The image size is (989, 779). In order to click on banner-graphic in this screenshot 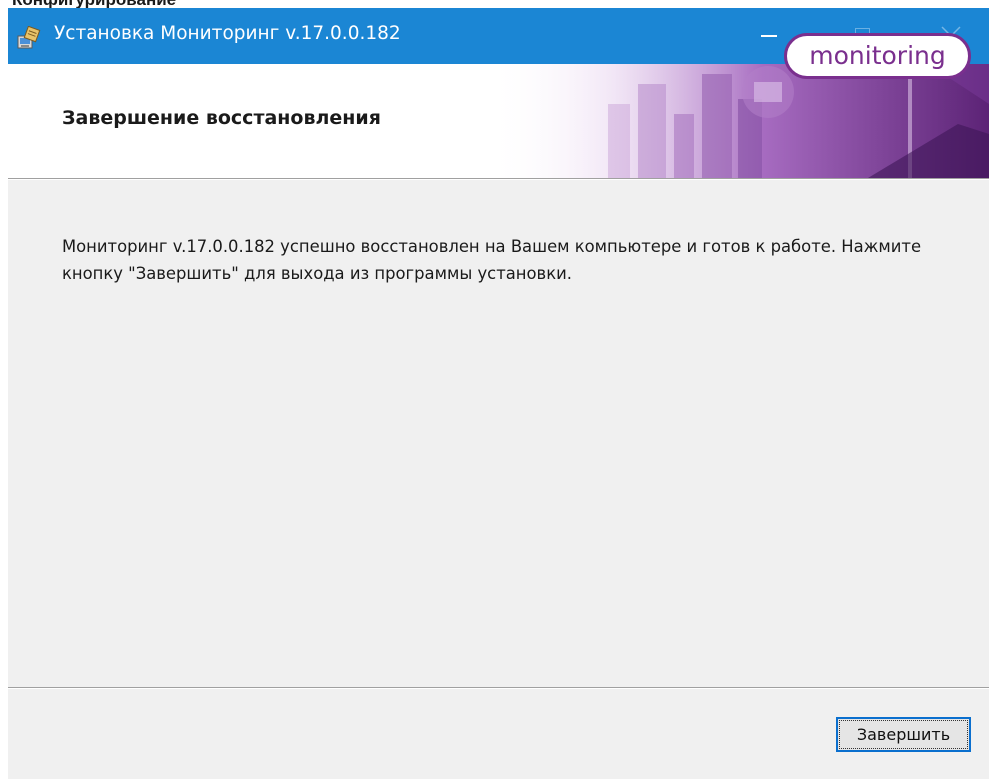, I will do `click(738, 121)`.